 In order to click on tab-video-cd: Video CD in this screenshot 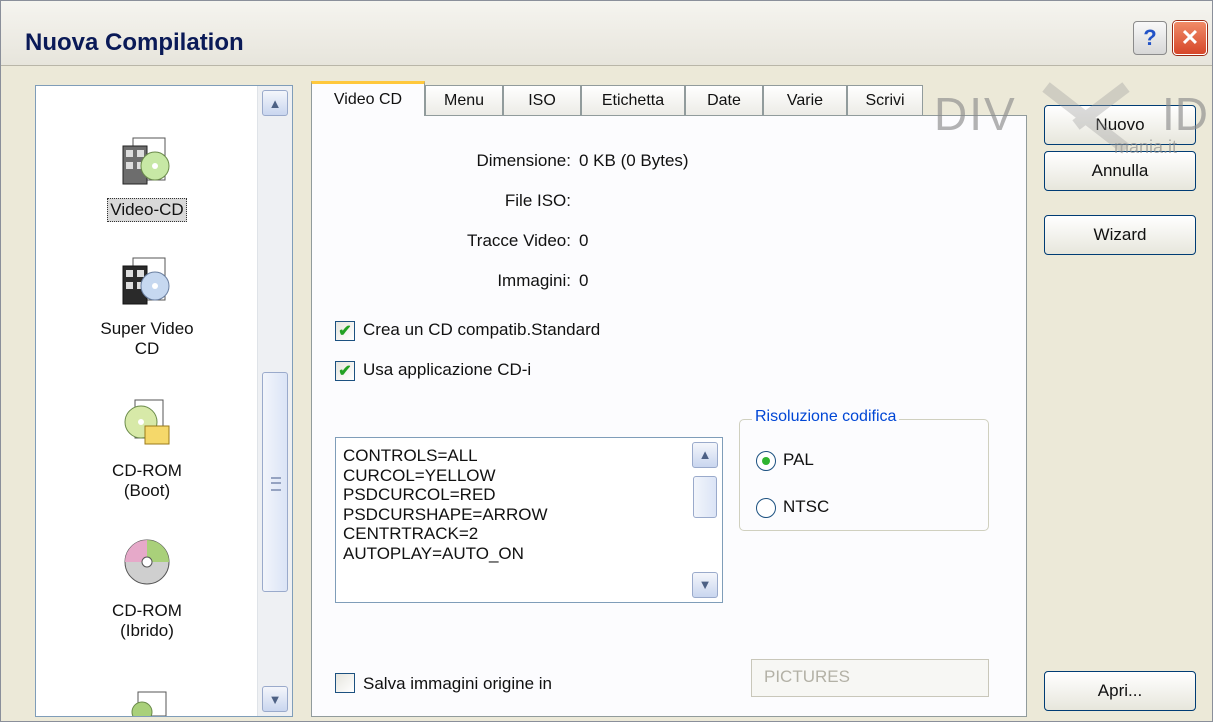, I will do `click(368, 98)`.